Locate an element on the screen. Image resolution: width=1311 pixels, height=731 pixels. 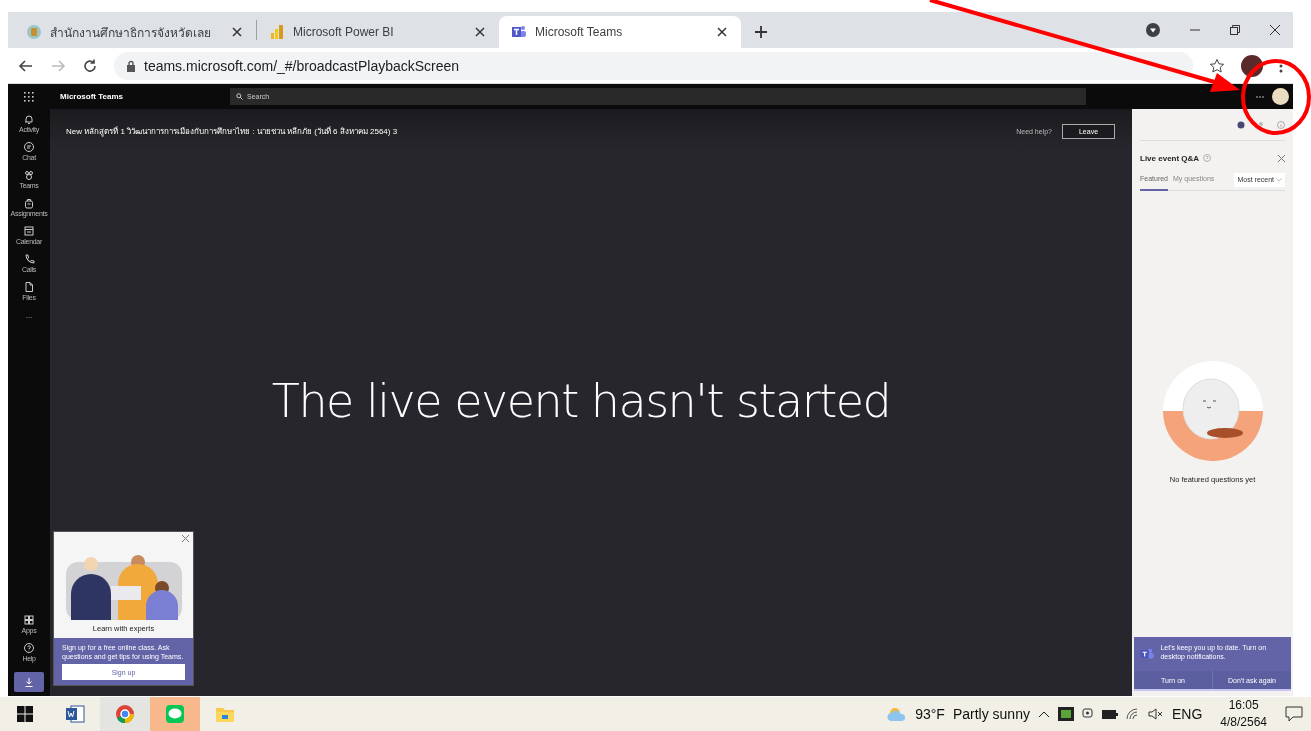
camera-icon is located at coordinates (1087, 714).